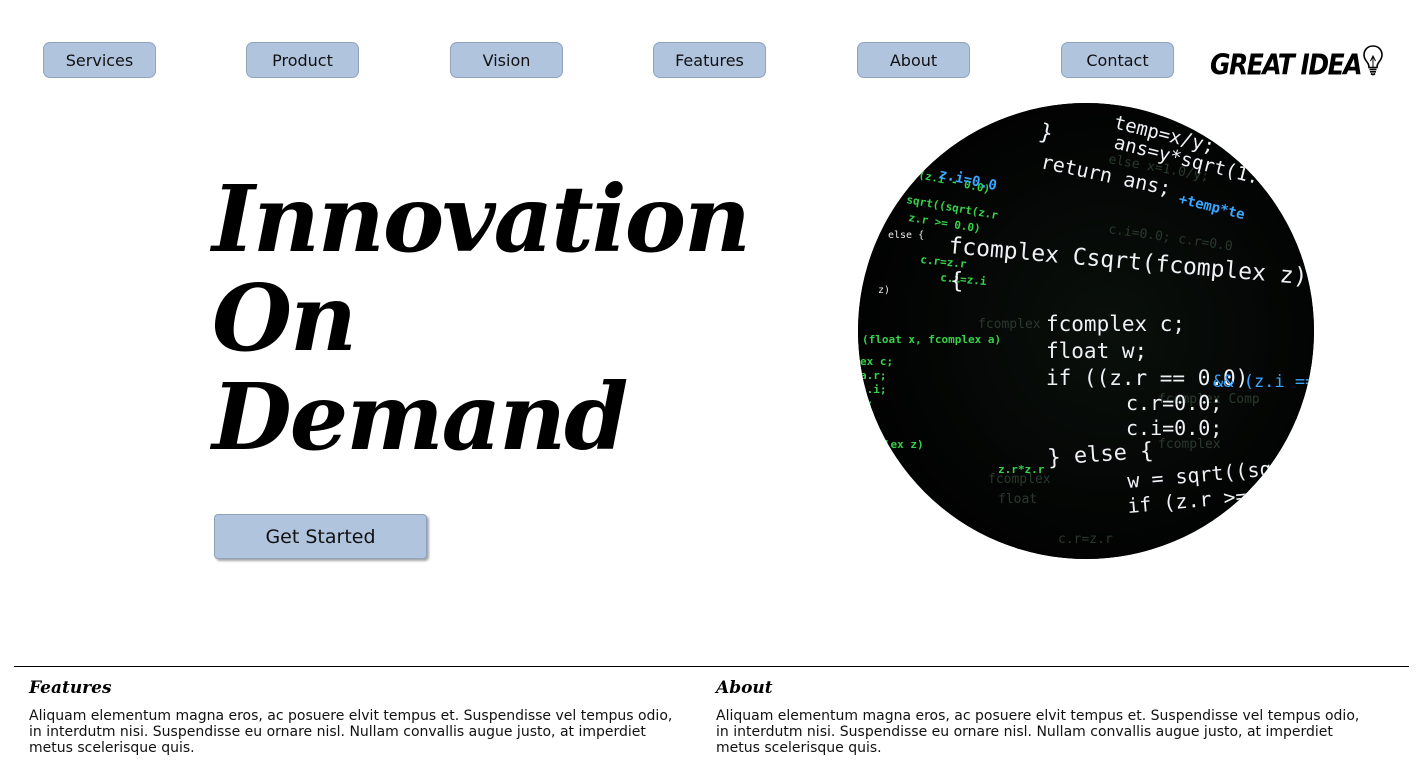 The height and width of the screenshot is (762, 1421). I want to click on logo-text: GREAT IDEA, so click(1286, 64).